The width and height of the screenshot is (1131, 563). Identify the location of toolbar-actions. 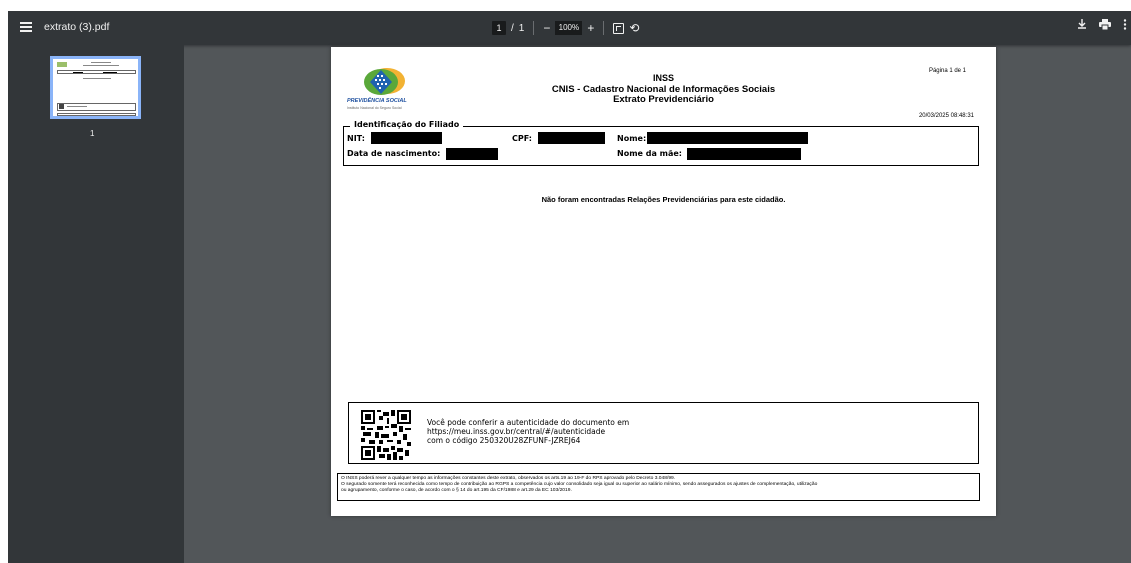
(1102, 24).